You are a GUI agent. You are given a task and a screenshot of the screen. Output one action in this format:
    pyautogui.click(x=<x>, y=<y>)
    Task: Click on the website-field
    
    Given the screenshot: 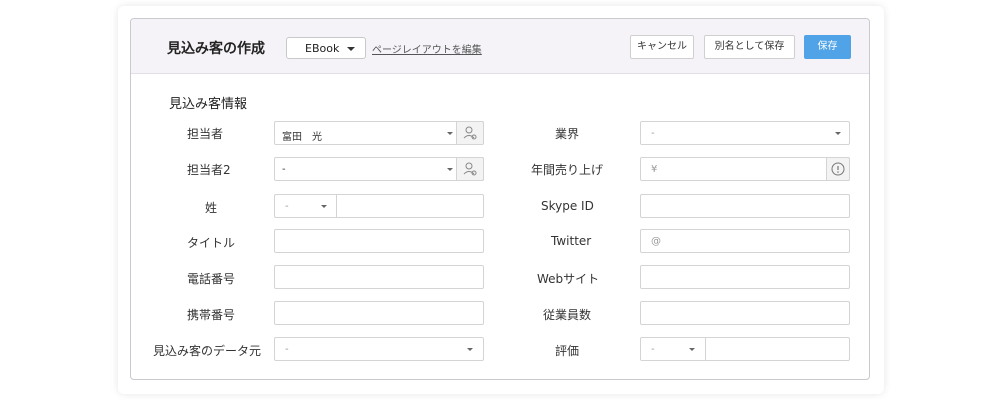 What is the action you would take?
    pyautogui.click(x=745, y=277)
    